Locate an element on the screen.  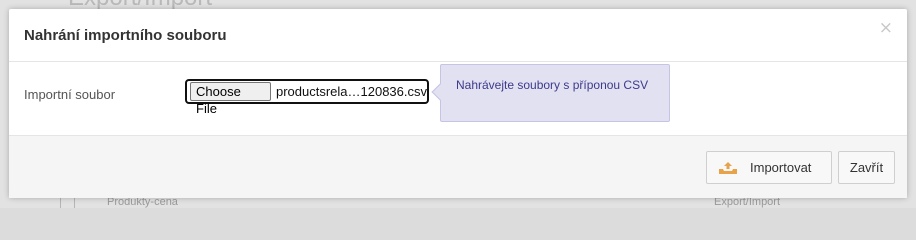
selected-file-name: productsrela…120836.csv is located at coordinates (351, 91).